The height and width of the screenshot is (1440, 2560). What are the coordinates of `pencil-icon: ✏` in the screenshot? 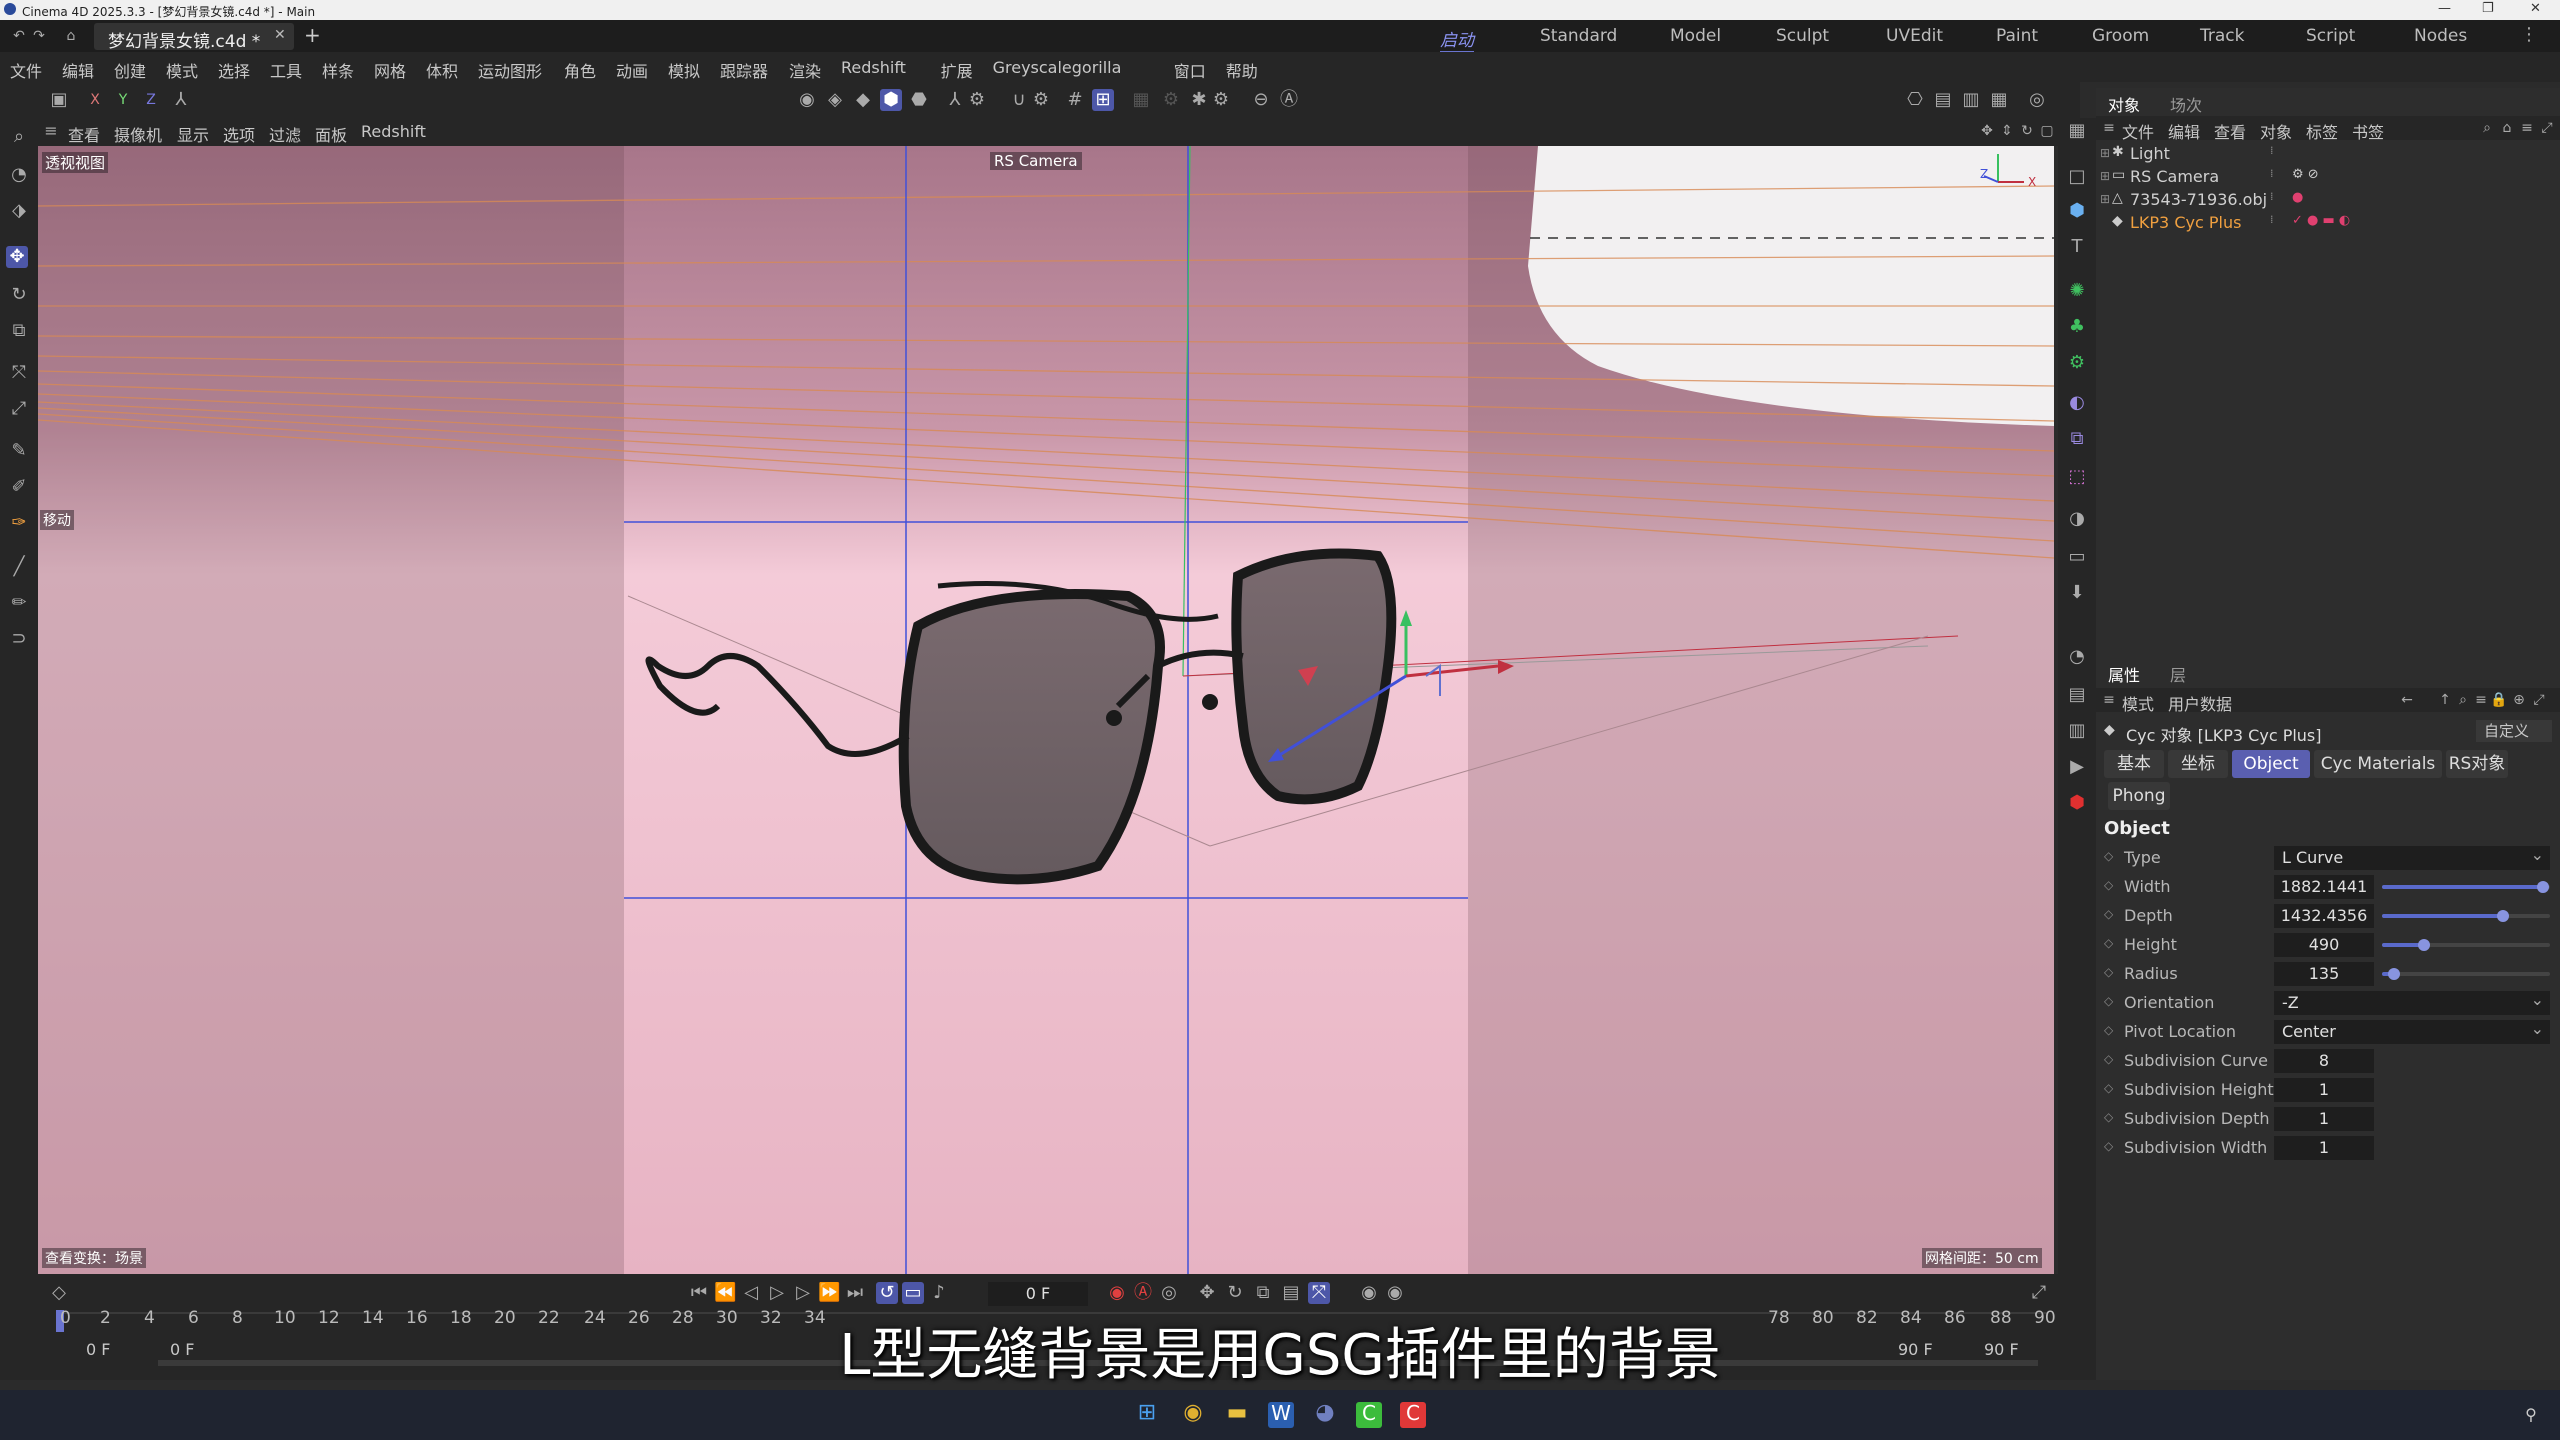 It's located at (19, 603).